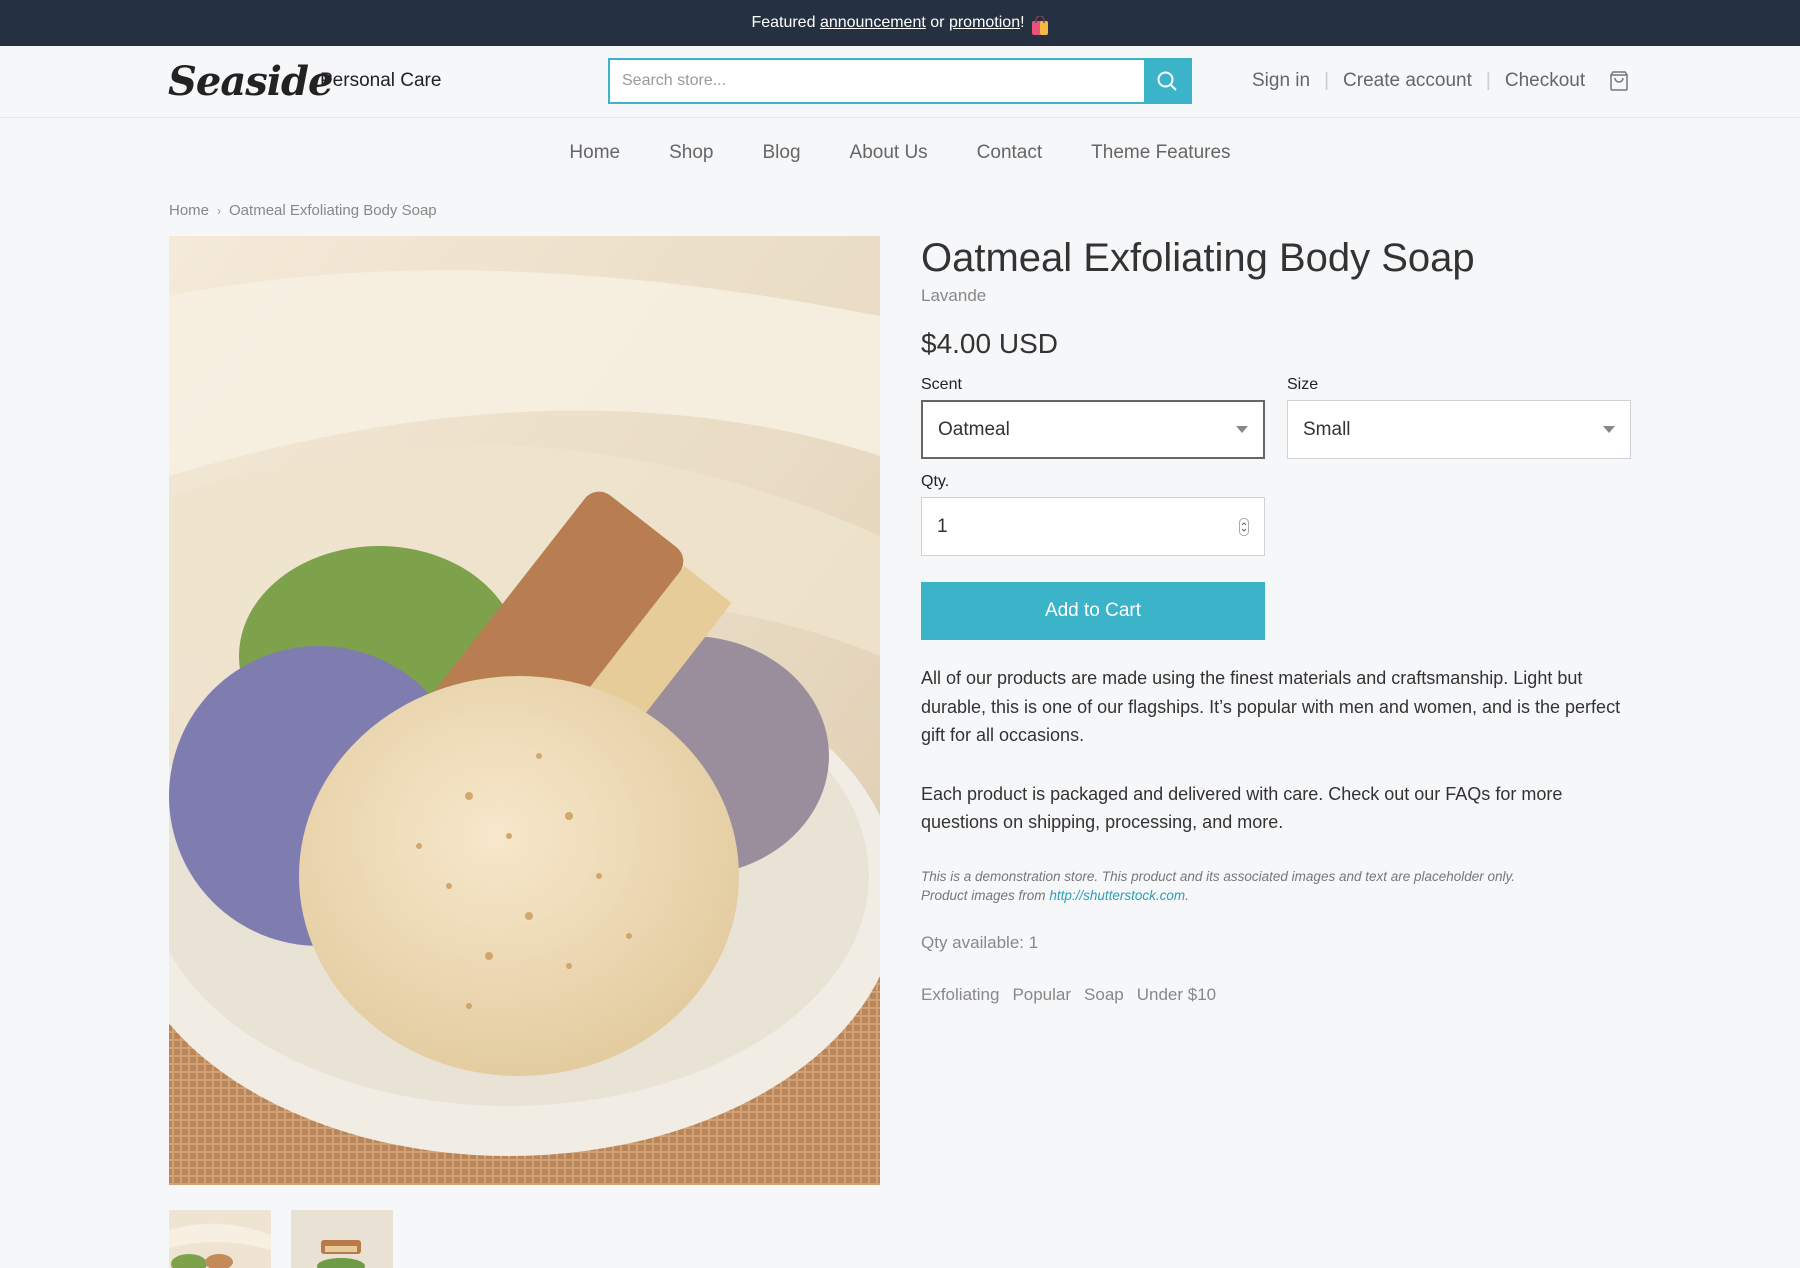 Image resolution: width=1800 pixels, height=1268 pixels. Describe the element at coordinates (189, 210) in the screenshot. I see `breadcrumb-home: Home` at that location.